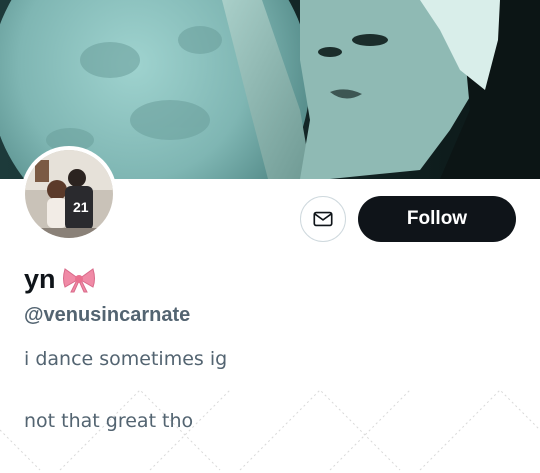 The image size is (540, 473). What do you see at coordinates (69, 194) in the screenshot?
I see `avatar: 21` at bounding box center [69, 194].